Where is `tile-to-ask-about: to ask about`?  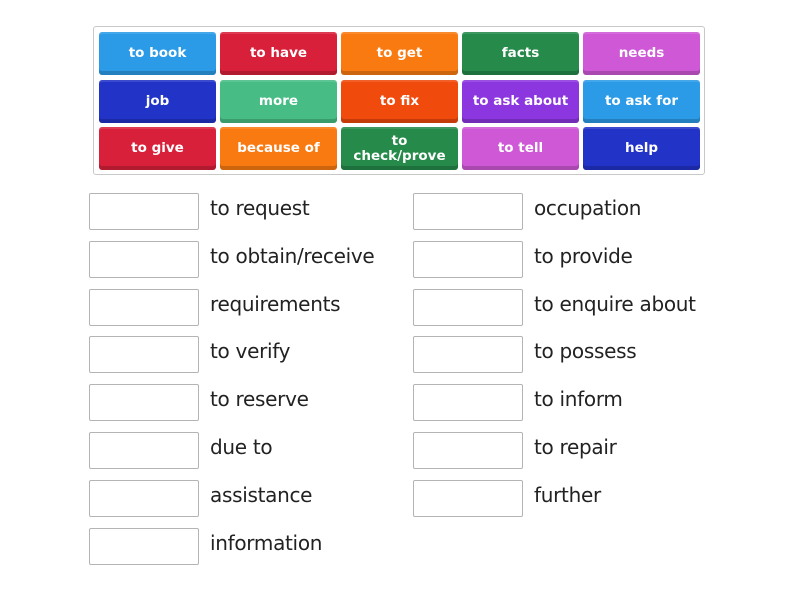 tile-to-ask-about: to ask about is located at coordinates (520, 101).